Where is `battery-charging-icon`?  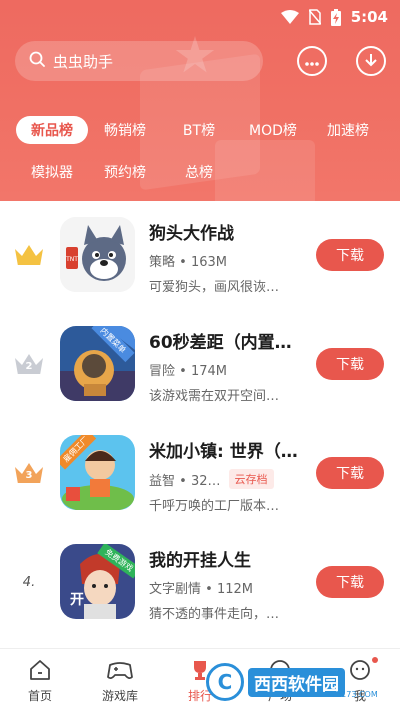
battery-charging-icon is located at coordinates (335, 17).